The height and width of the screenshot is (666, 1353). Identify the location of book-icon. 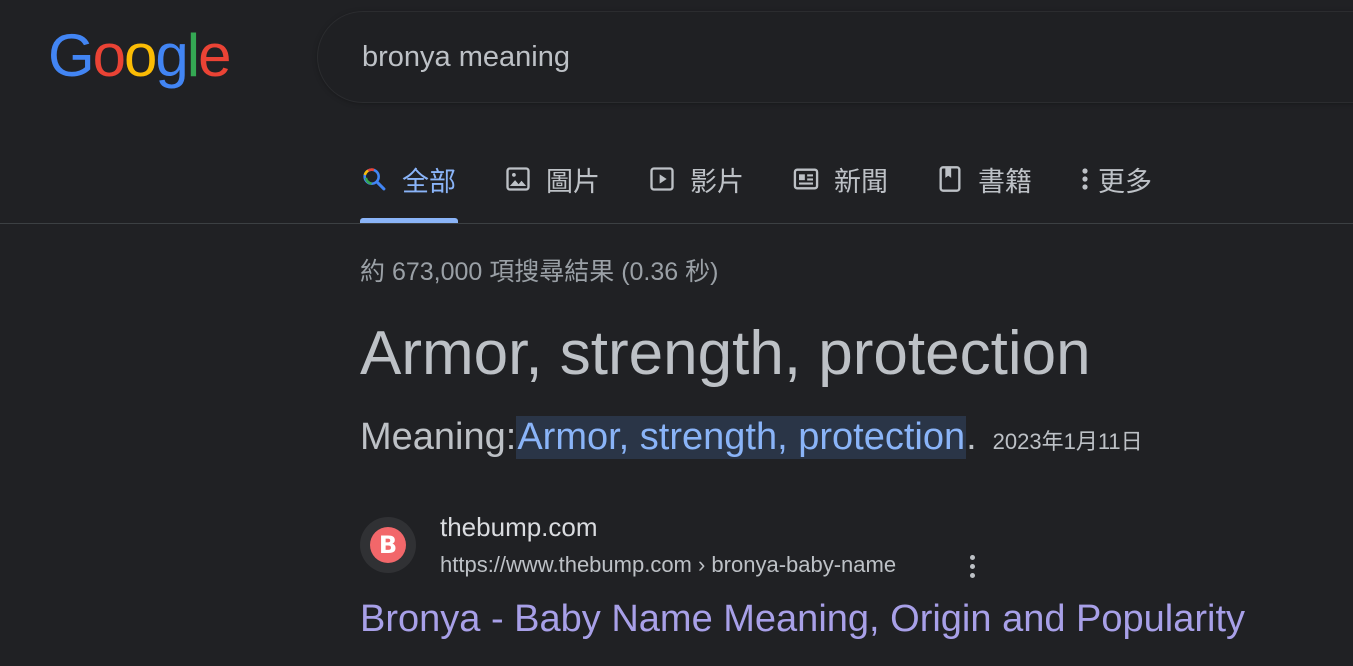
(950, 179).